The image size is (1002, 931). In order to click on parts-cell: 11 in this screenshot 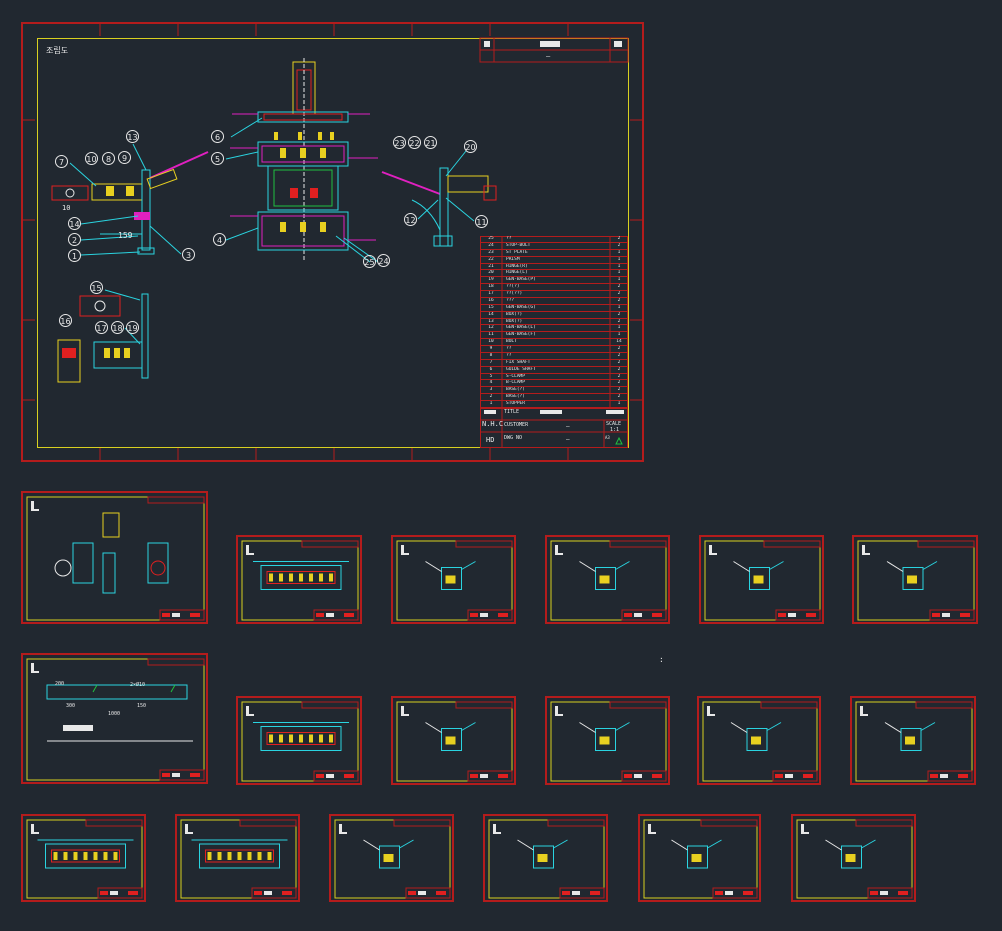, I will do `click(491, 335)`.